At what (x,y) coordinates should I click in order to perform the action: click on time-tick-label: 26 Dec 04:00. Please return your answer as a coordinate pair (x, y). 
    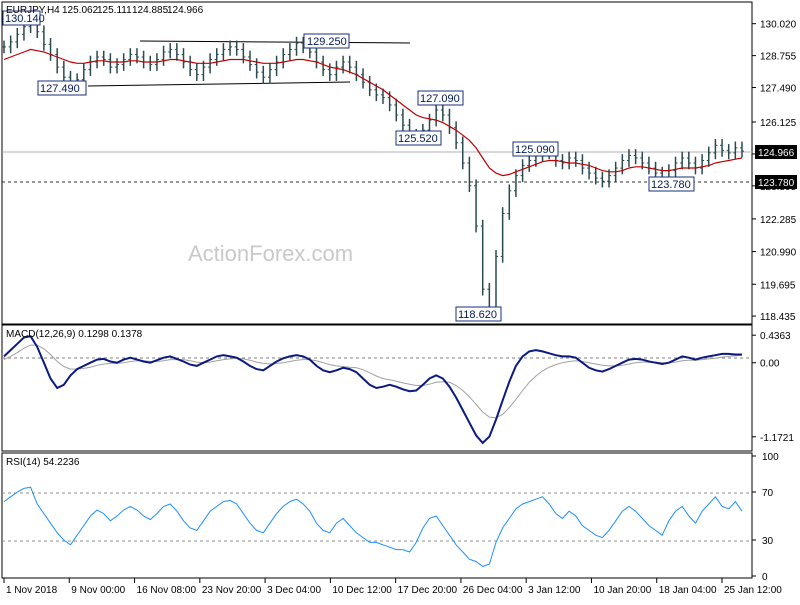
    Looking at the image, I should click on (493, 590).